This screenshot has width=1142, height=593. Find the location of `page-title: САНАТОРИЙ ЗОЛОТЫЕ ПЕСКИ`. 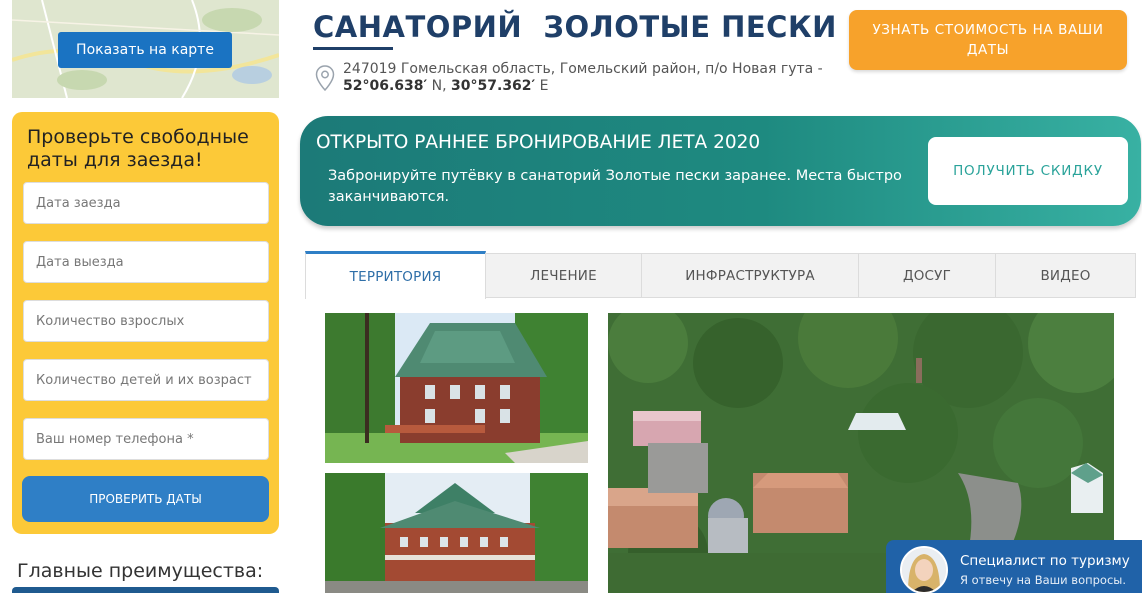

page-title: САНАТОРИЙ ЗОЛОТЫЕ ПЕСКИ is located at coordinates (575, 27).